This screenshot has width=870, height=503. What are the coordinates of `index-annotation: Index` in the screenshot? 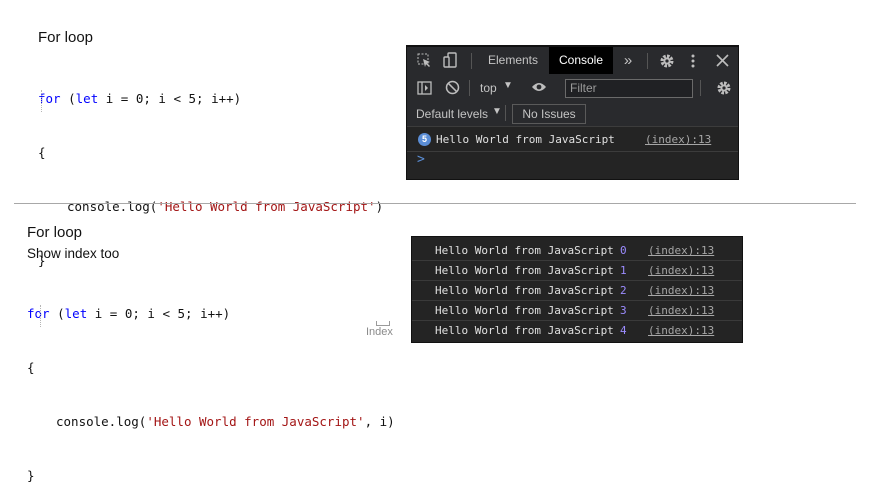 It's located at (379, 332).